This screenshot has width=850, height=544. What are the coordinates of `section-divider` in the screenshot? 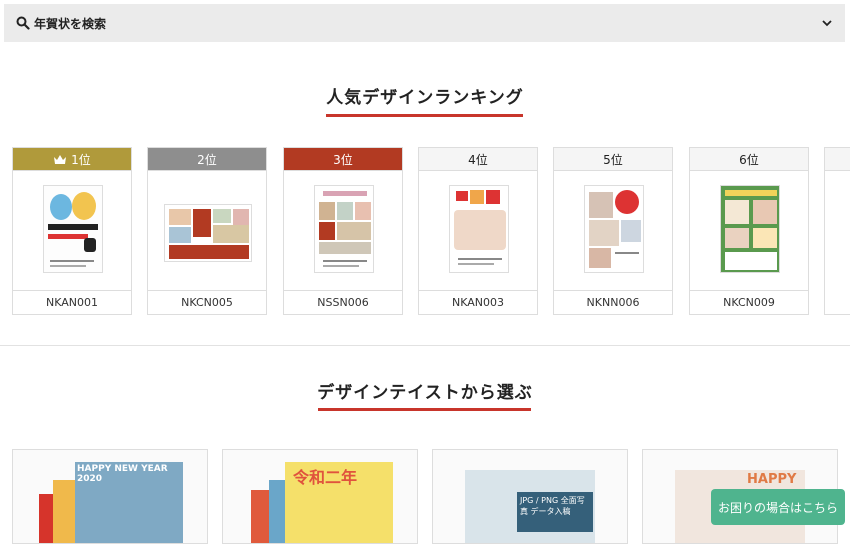 It's located at (425, 345).